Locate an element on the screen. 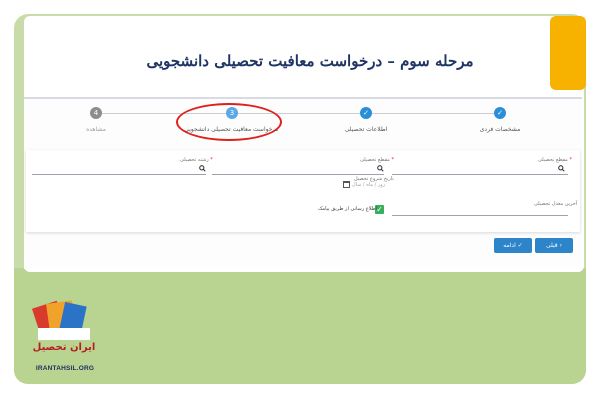 This screenshot has width=600, height=400. next-button: ✓ ادامه is located at coordinates (513, 245).